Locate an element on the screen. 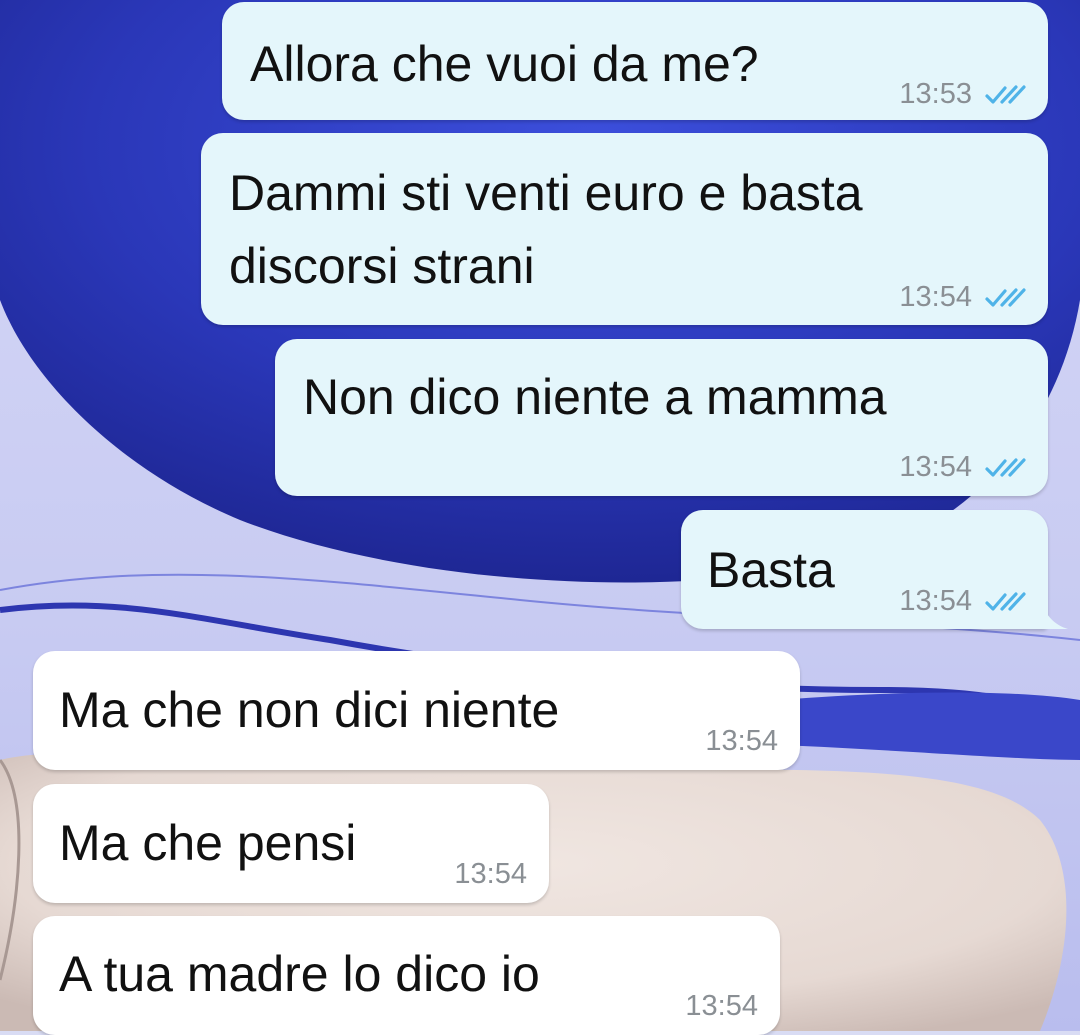 The image size is (1080, 1035). message-text: Dammi sti venti euro e basta is located at coordinates (546, 193).